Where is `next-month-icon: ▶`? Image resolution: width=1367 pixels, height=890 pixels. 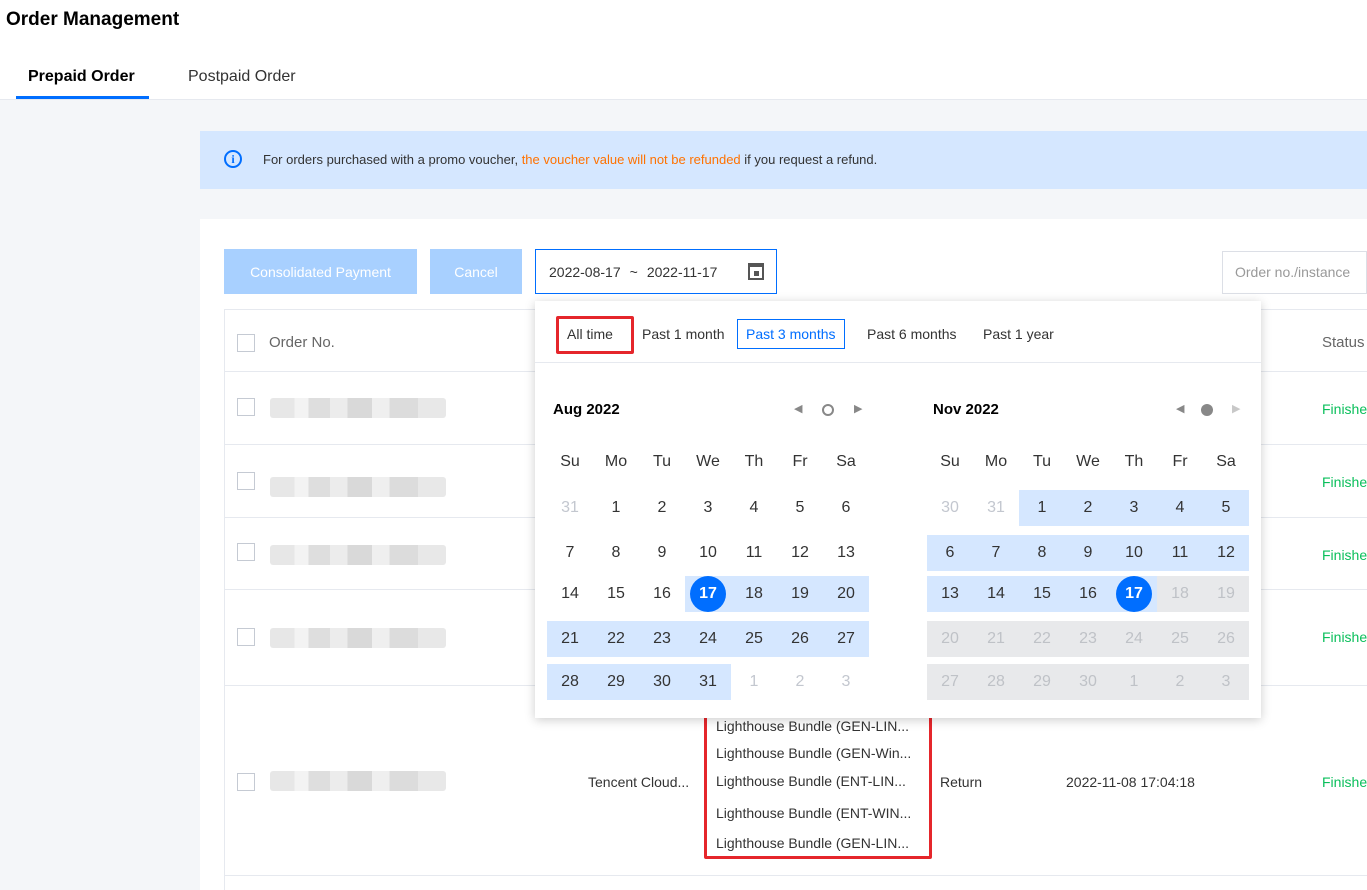
next-month-icon: ▶ is located at coordinates (858, 408).